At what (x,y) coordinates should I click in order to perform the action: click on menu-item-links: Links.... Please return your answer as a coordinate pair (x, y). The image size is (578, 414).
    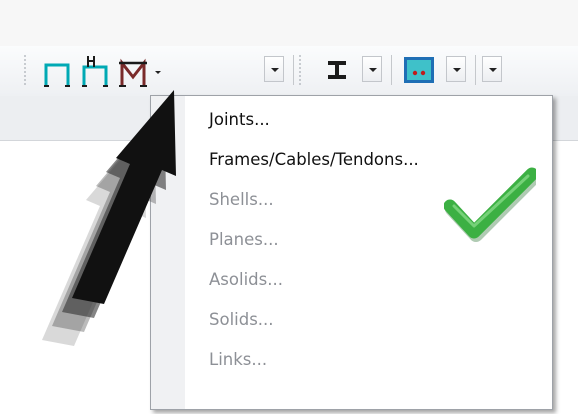
    Looking at the image, I should click on (238, 359).